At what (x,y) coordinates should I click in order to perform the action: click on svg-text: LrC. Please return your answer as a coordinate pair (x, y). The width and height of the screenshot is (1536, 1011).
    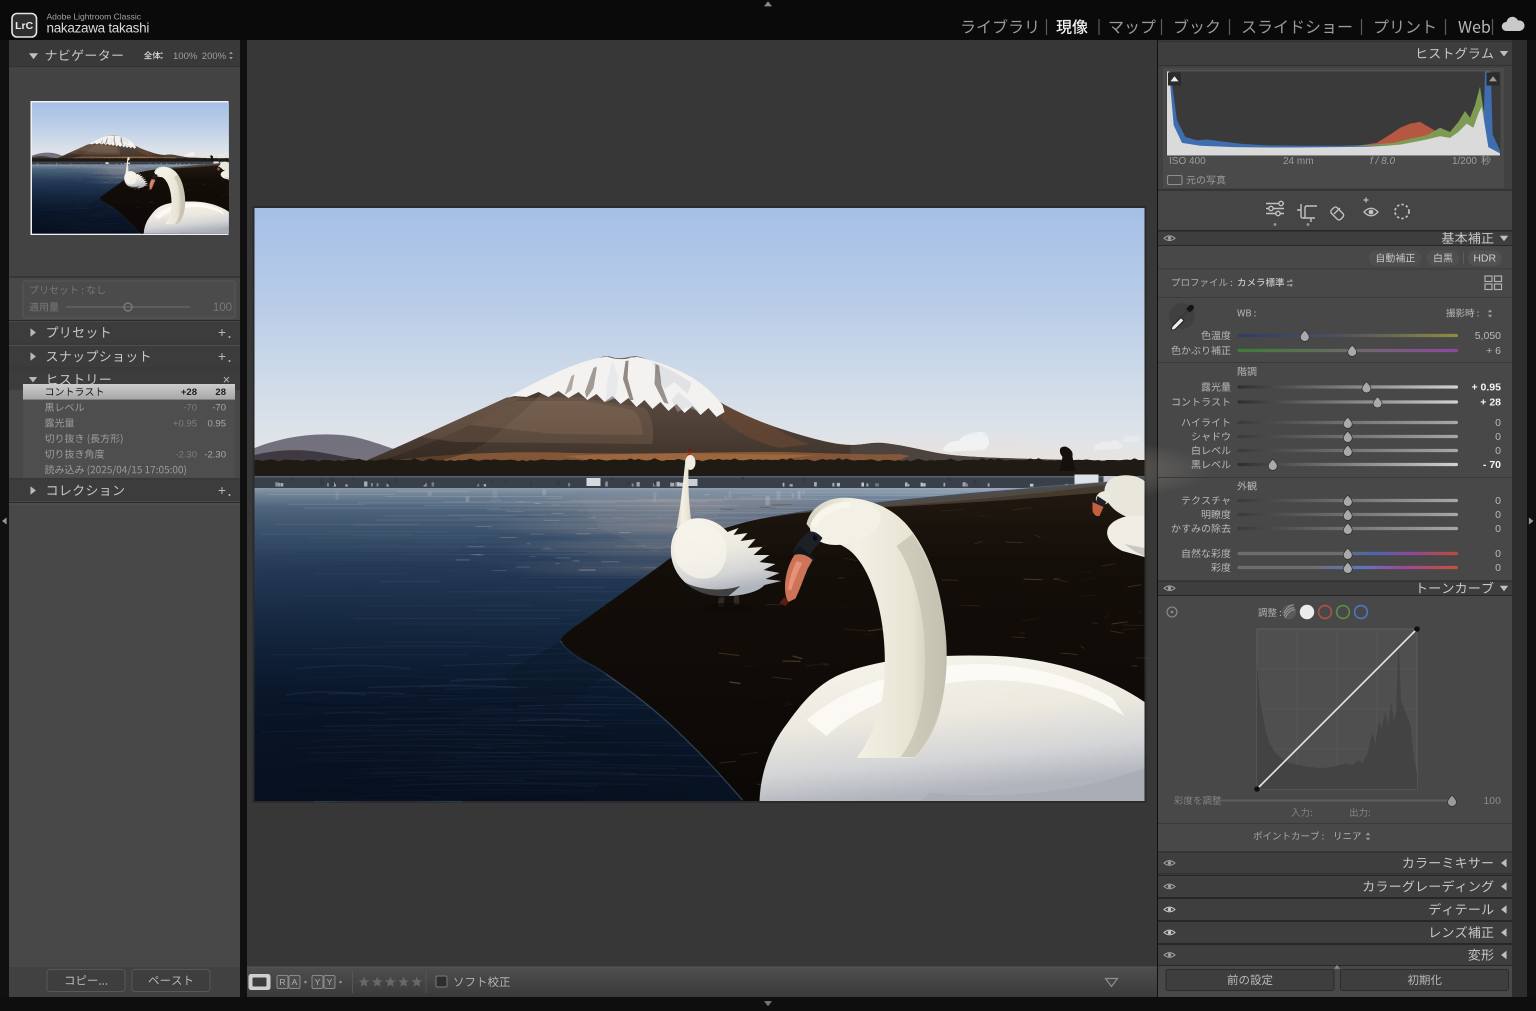
    Looking at the image, I should click on (24, 26).